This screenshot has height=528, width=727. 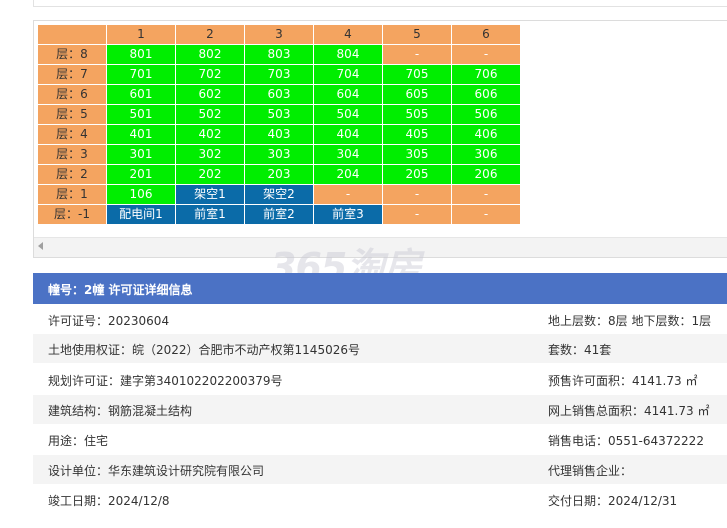 I want to click on land-use-certificate: 土地使用权证：皖（2022）合肥市不动产权第1145026号, so click(x=204, y=350).